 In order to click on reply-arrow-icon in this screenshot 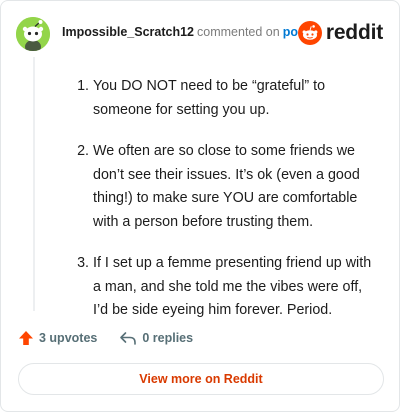, I will do `click(128, 338)`.